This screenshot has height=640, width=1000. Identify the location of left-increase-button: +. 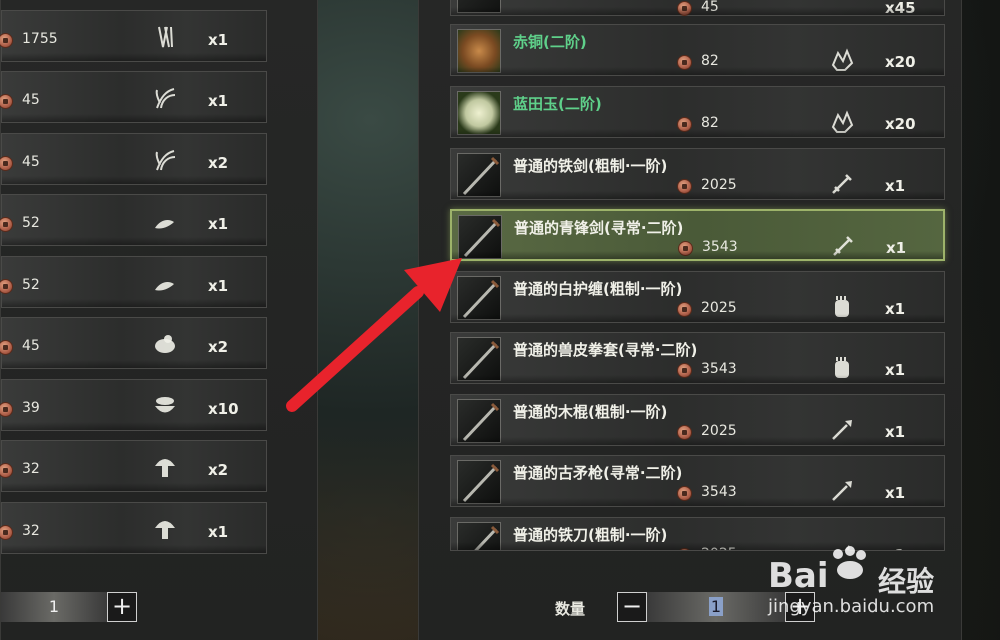
(122, 607).